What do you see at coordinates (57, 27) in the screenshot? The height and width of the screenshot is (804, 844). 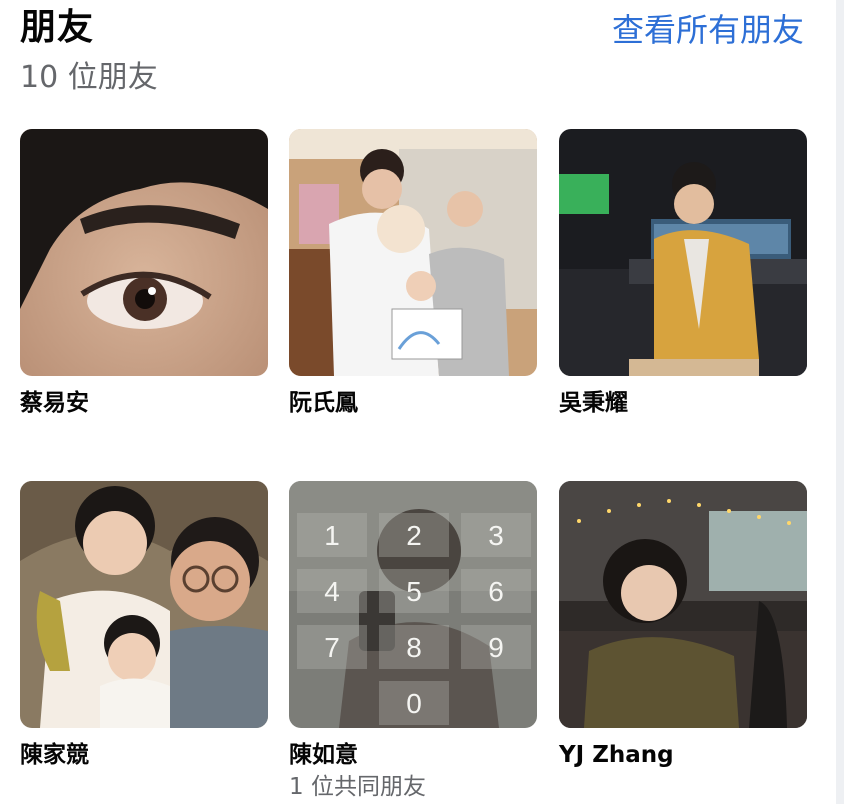 I see `section-title: 朋友` at bounding box center [57, 27].